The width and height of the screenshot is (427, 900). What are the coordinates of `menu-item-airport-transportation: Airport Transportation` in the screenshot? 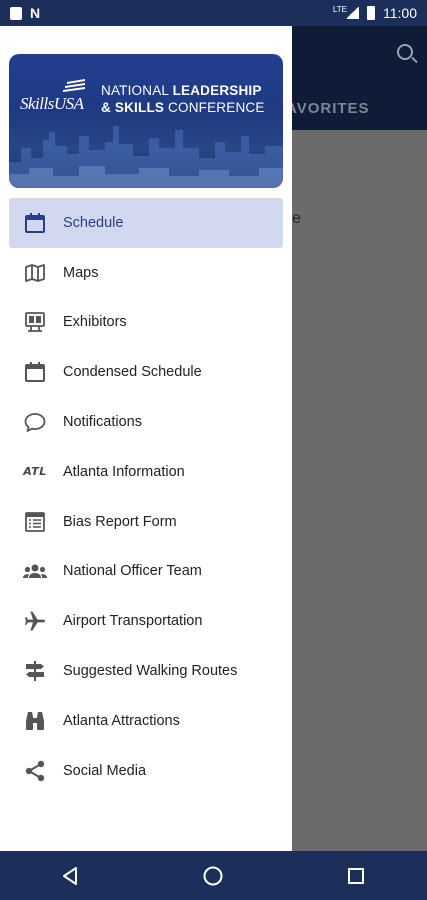 It's located at (146, 621).